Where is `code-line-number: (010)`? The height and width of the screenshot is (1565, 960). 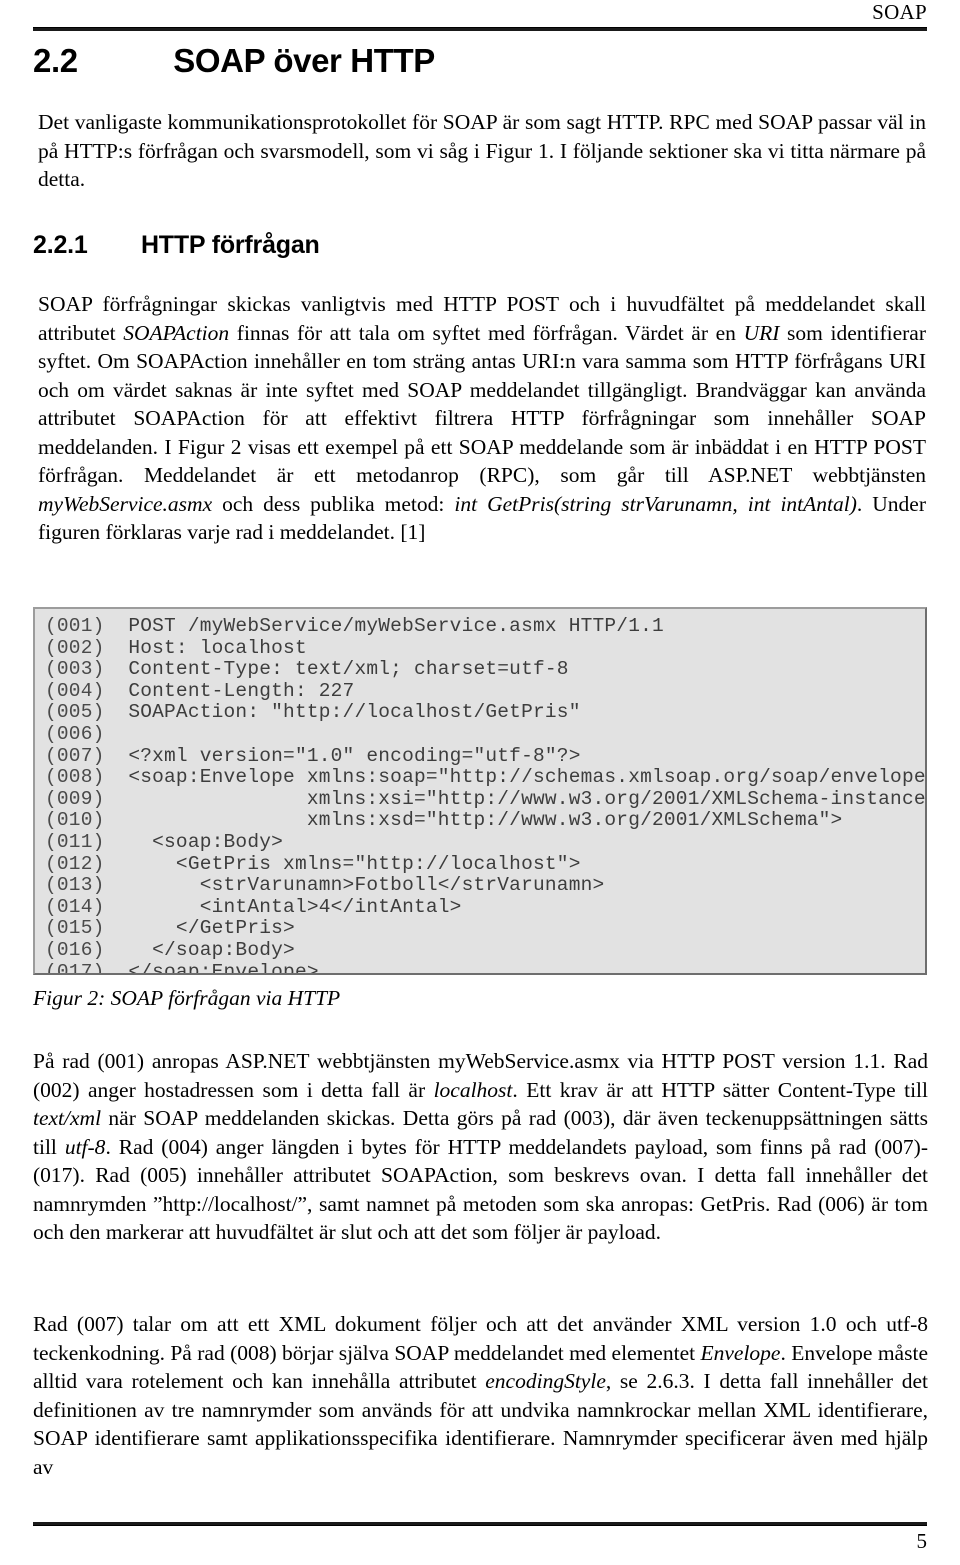
code-line-number: (010) is located at coordinates (75, 820).